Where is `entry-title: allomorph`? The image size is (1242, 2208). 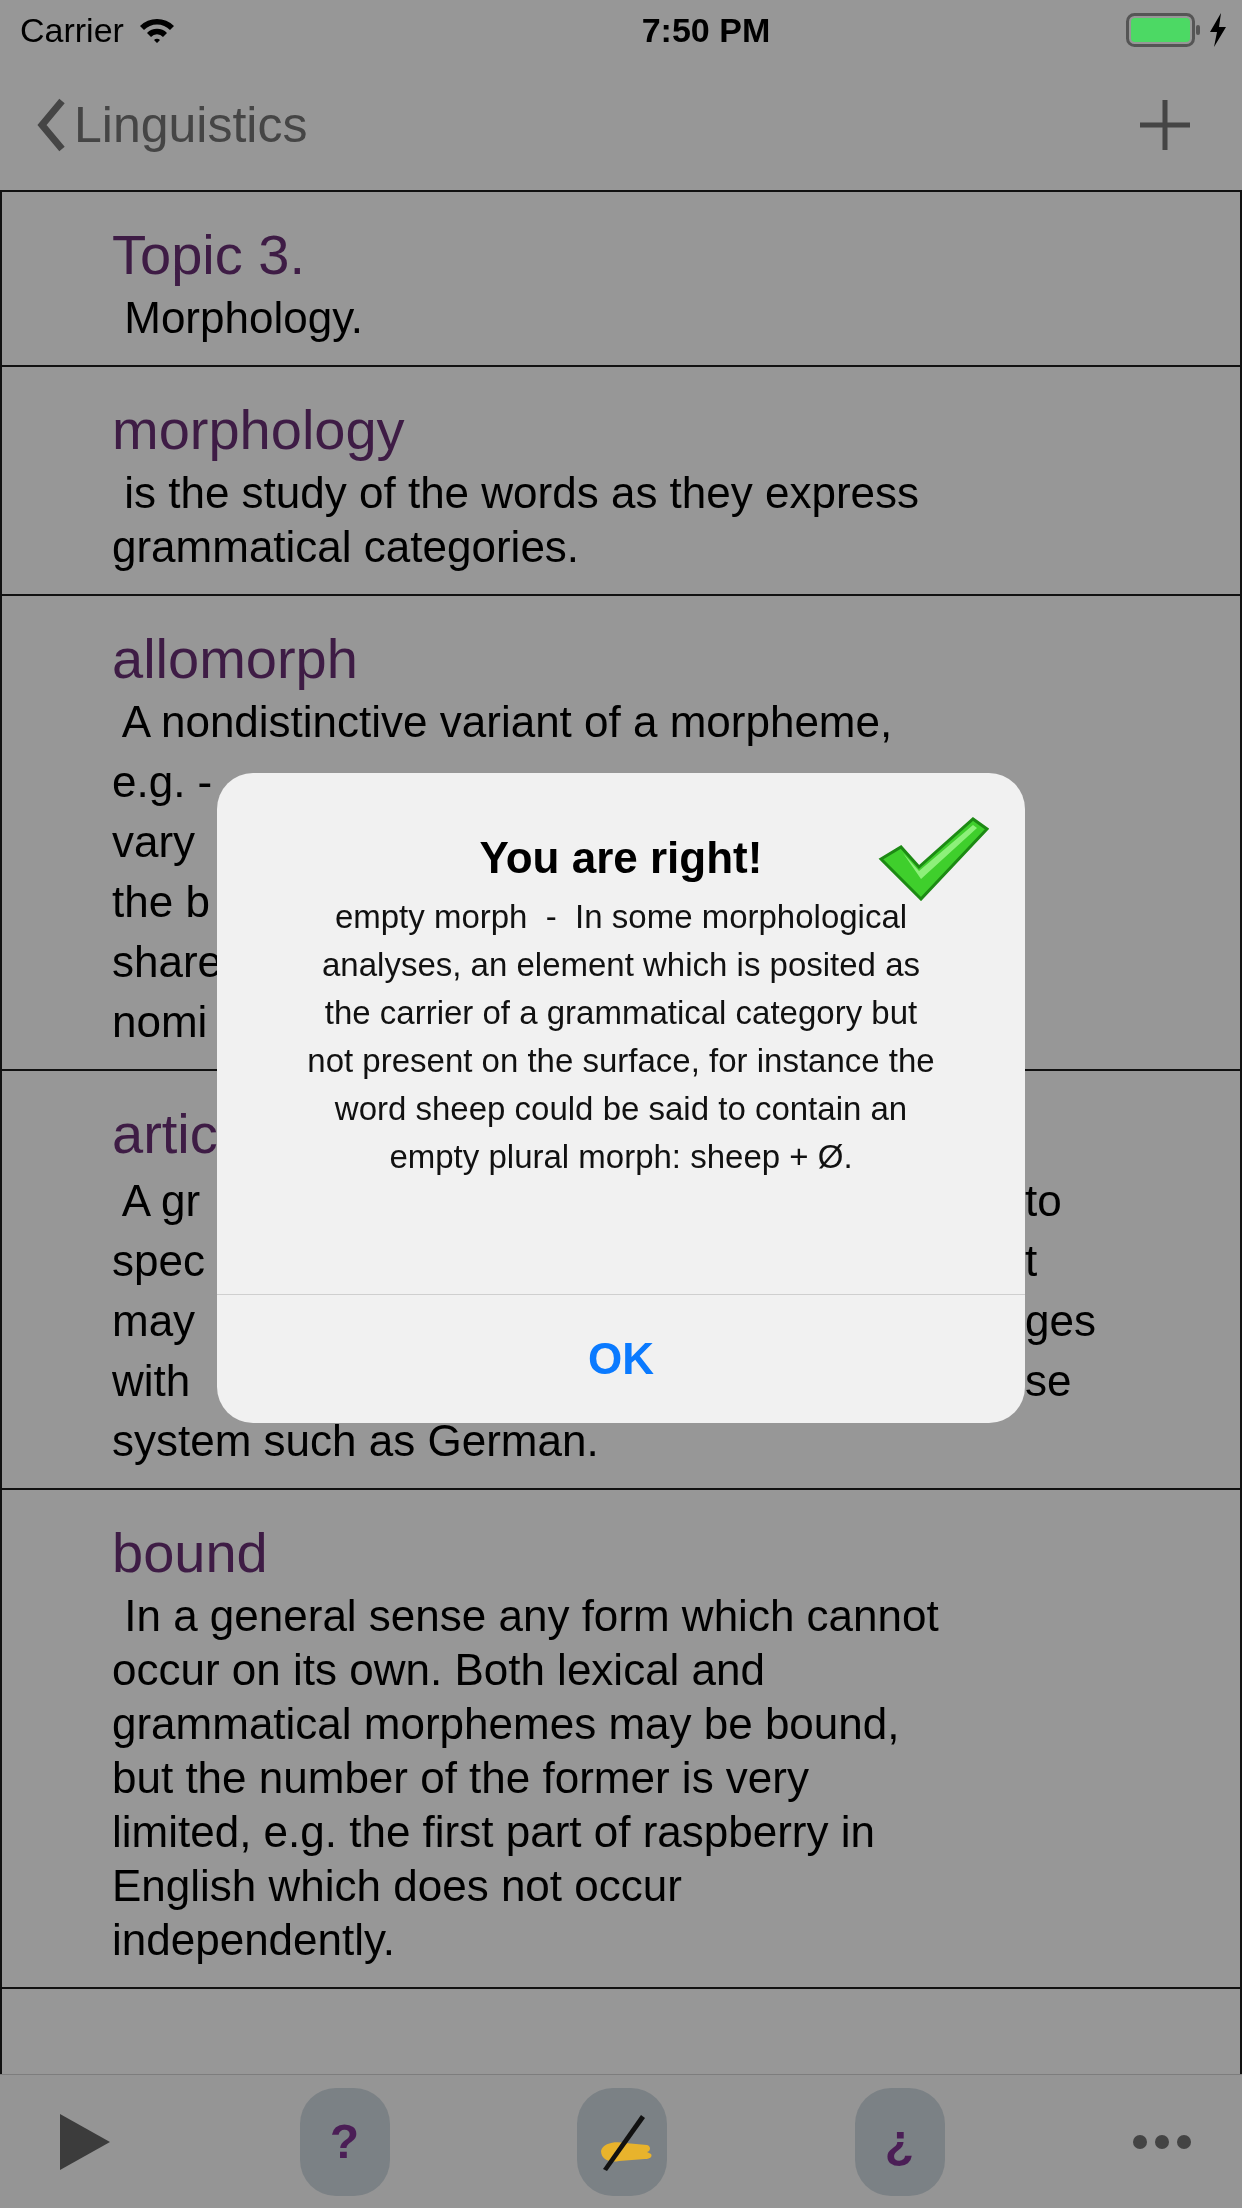 entry-title: allomorph is located at coordinates (235, 659).